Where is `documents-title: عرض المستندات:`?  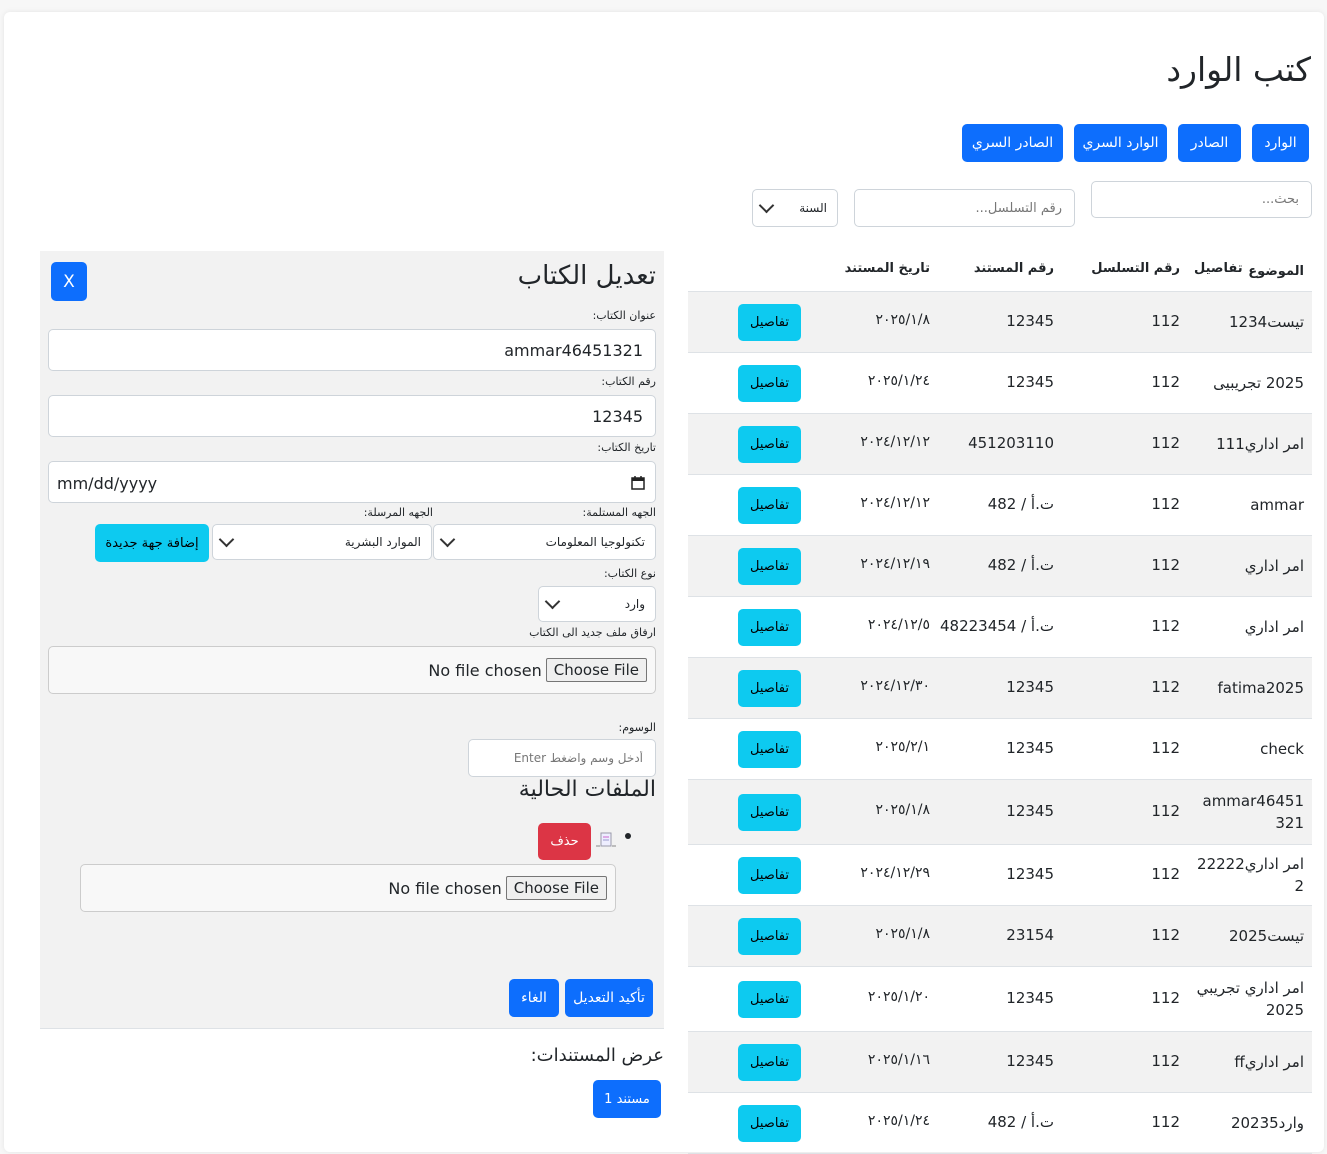
documents-title: عرض المستندات: is located at coordinates (597, 1055).